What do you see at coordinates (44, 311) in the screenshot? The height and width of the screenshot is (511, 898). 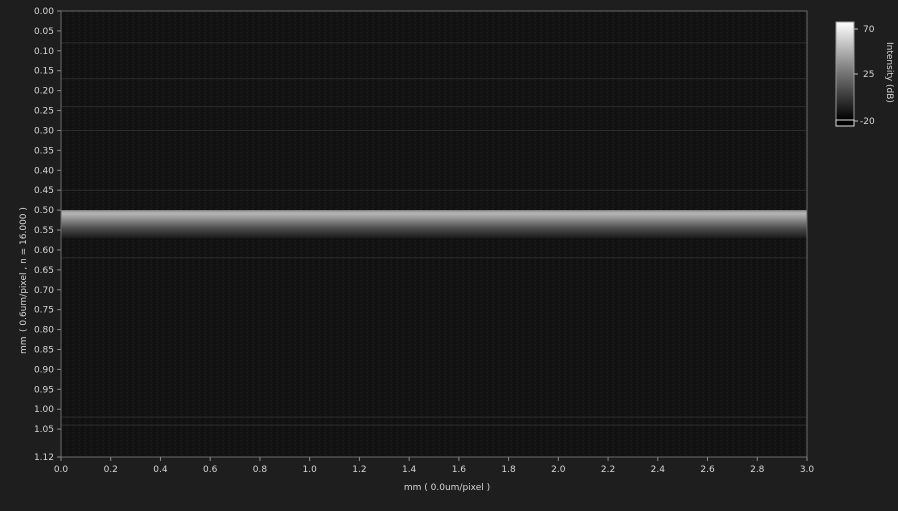 I see `y-tick-label: 0.75` at bounding box center [44, 311].